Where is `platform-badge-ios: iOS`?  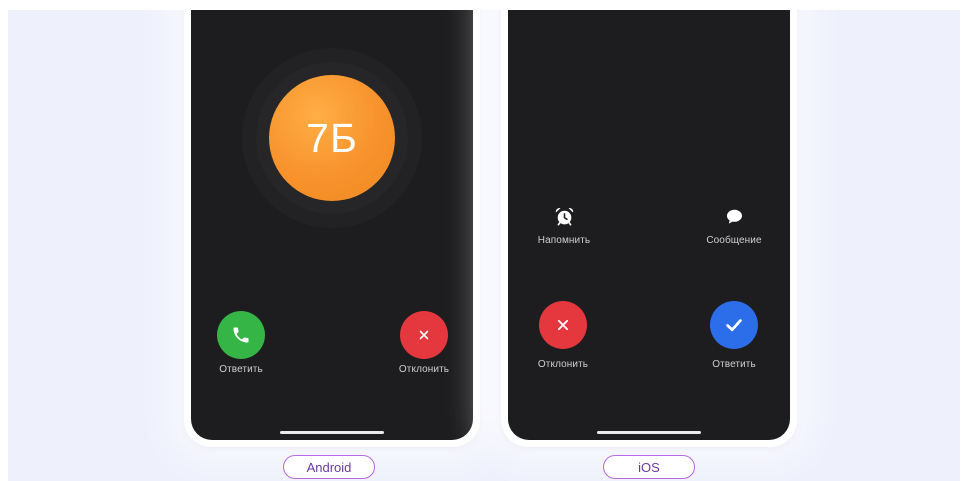 platform-badge-ios: iOS is located at coordinates (649, 467).